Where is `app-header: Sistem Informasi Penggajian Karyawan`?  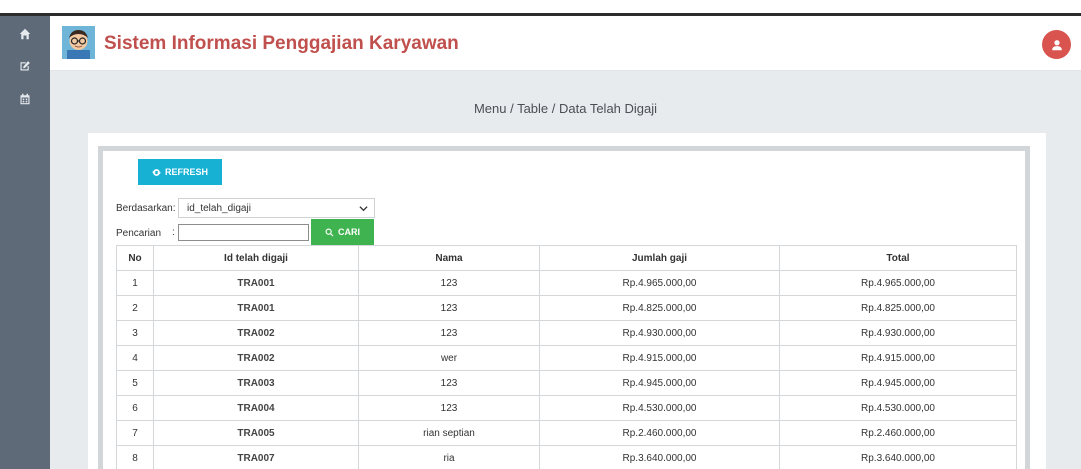 app-header: Sistem Informasi Penggajian Karyawan is located at coordinates (565, 43).